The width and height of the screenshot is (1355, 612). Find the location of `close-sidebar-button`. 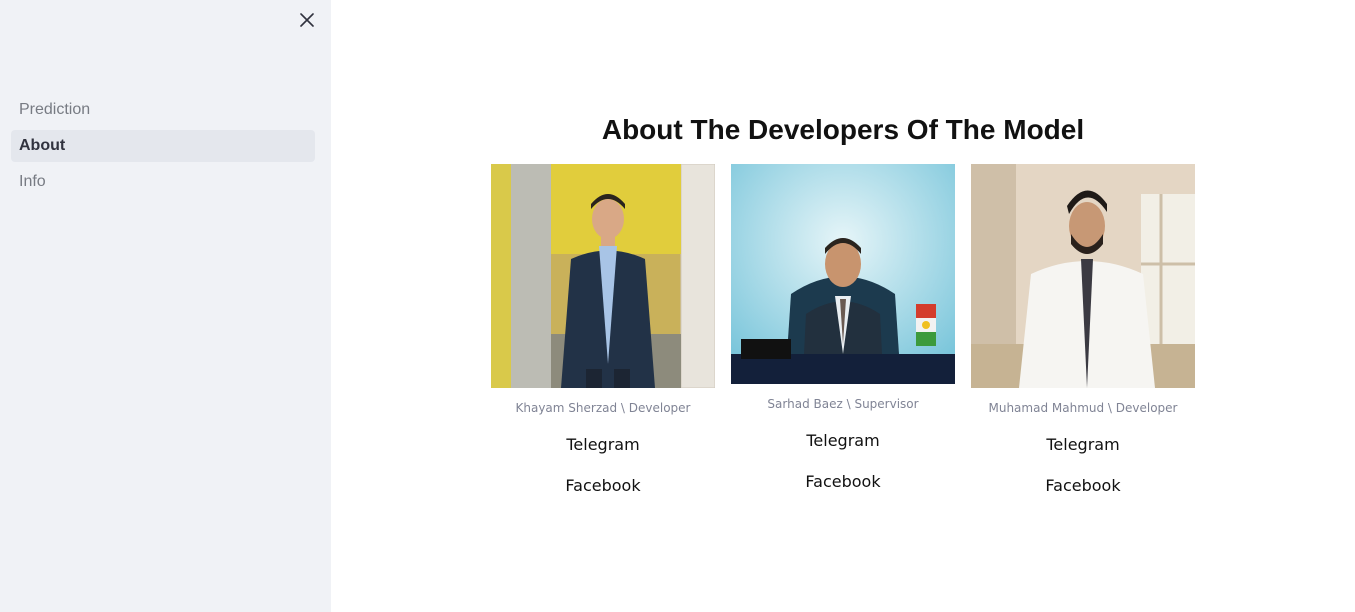

close-sidebar-button is located at coordinates (307, 20).